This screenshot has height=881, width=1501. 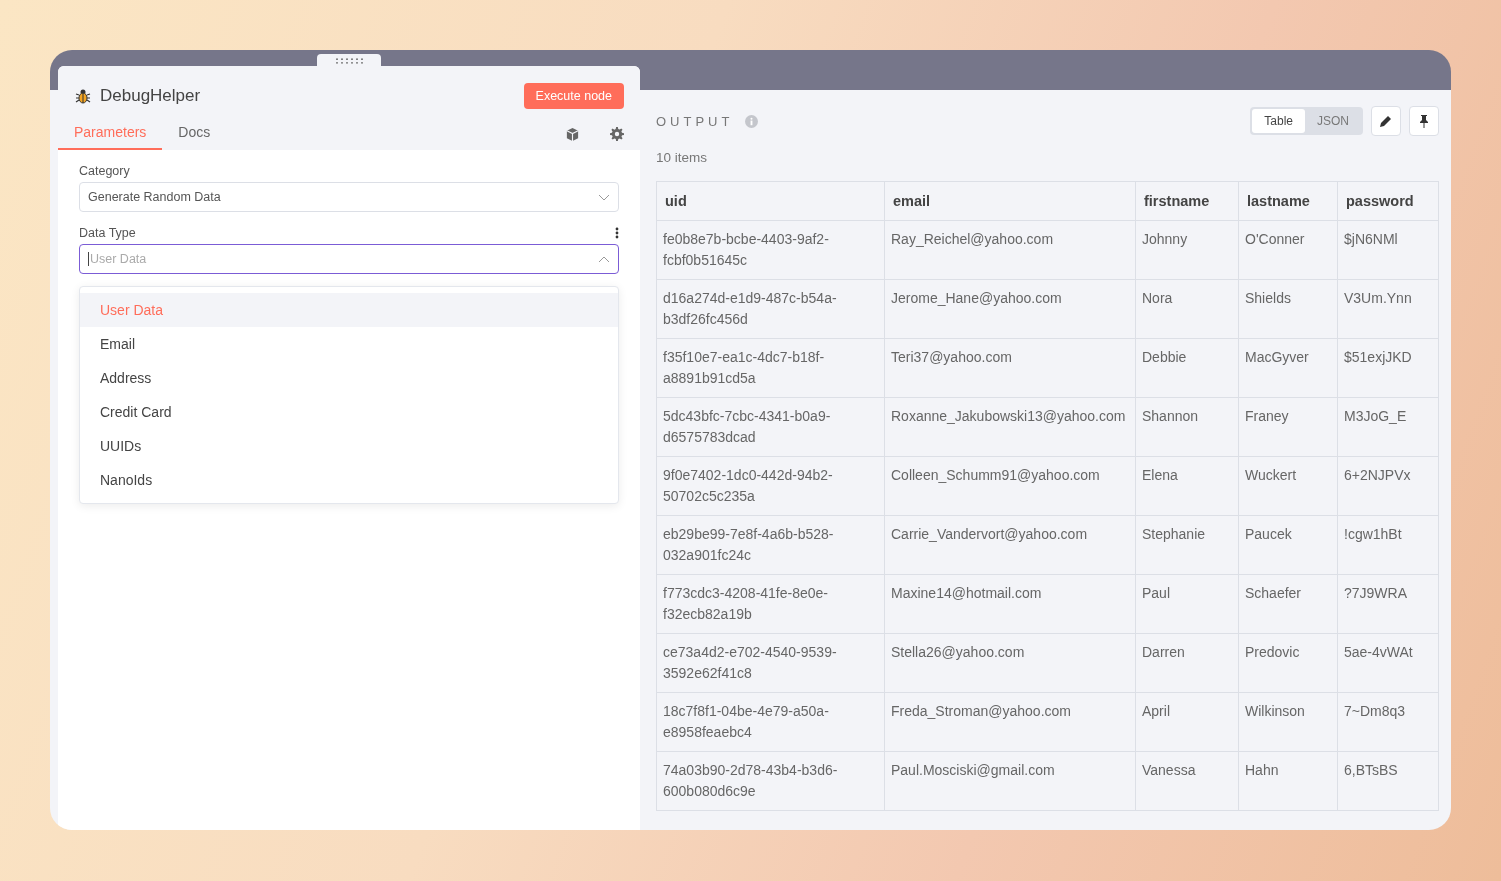 What do you see at coordinates (1288, 722) in the screenshot?
I see `table-cell: Wilkinson` at bounding box center [1288, 722].